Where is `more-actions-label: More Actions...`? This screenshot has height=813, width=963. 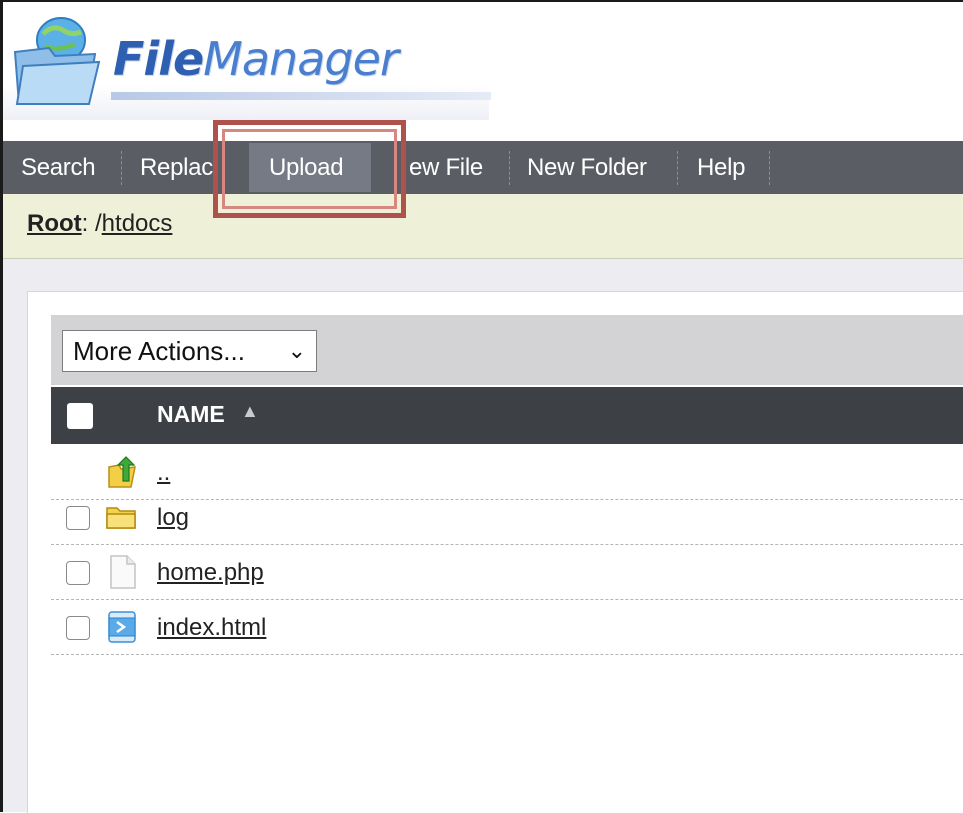
more-actions-label: More Actions... is located at coordinates (159, 351).